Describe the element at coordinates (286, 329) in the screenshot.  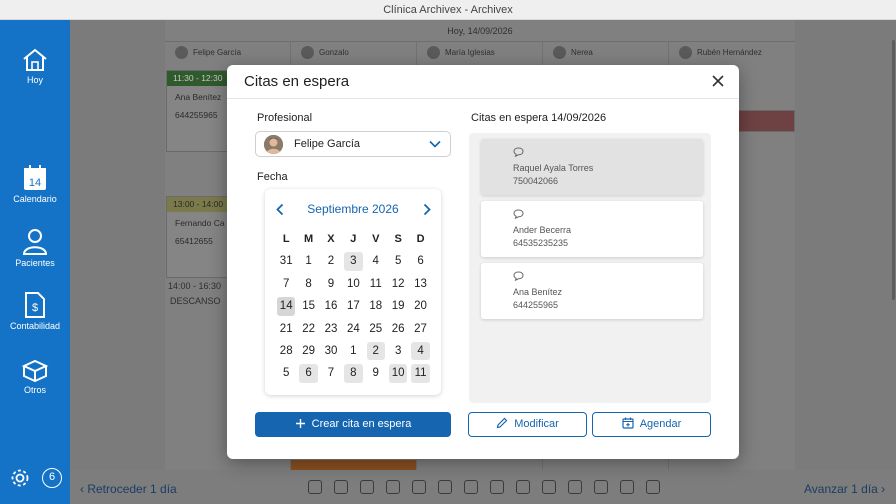
I see `calendar-day: 21` at that location.